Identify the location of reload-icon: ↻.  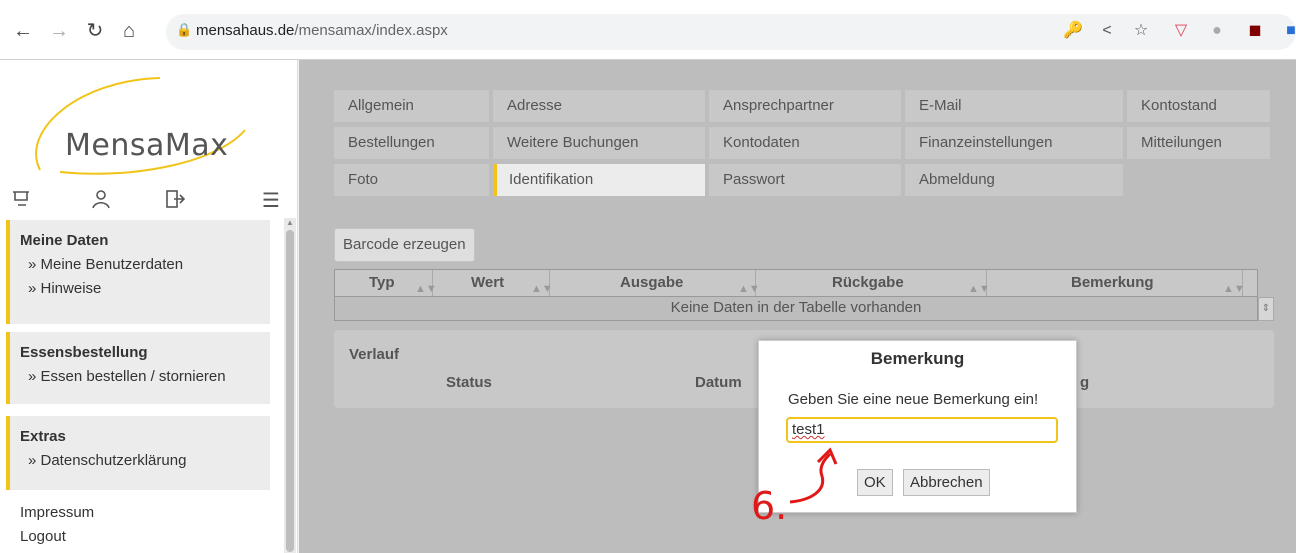
(95, 31).